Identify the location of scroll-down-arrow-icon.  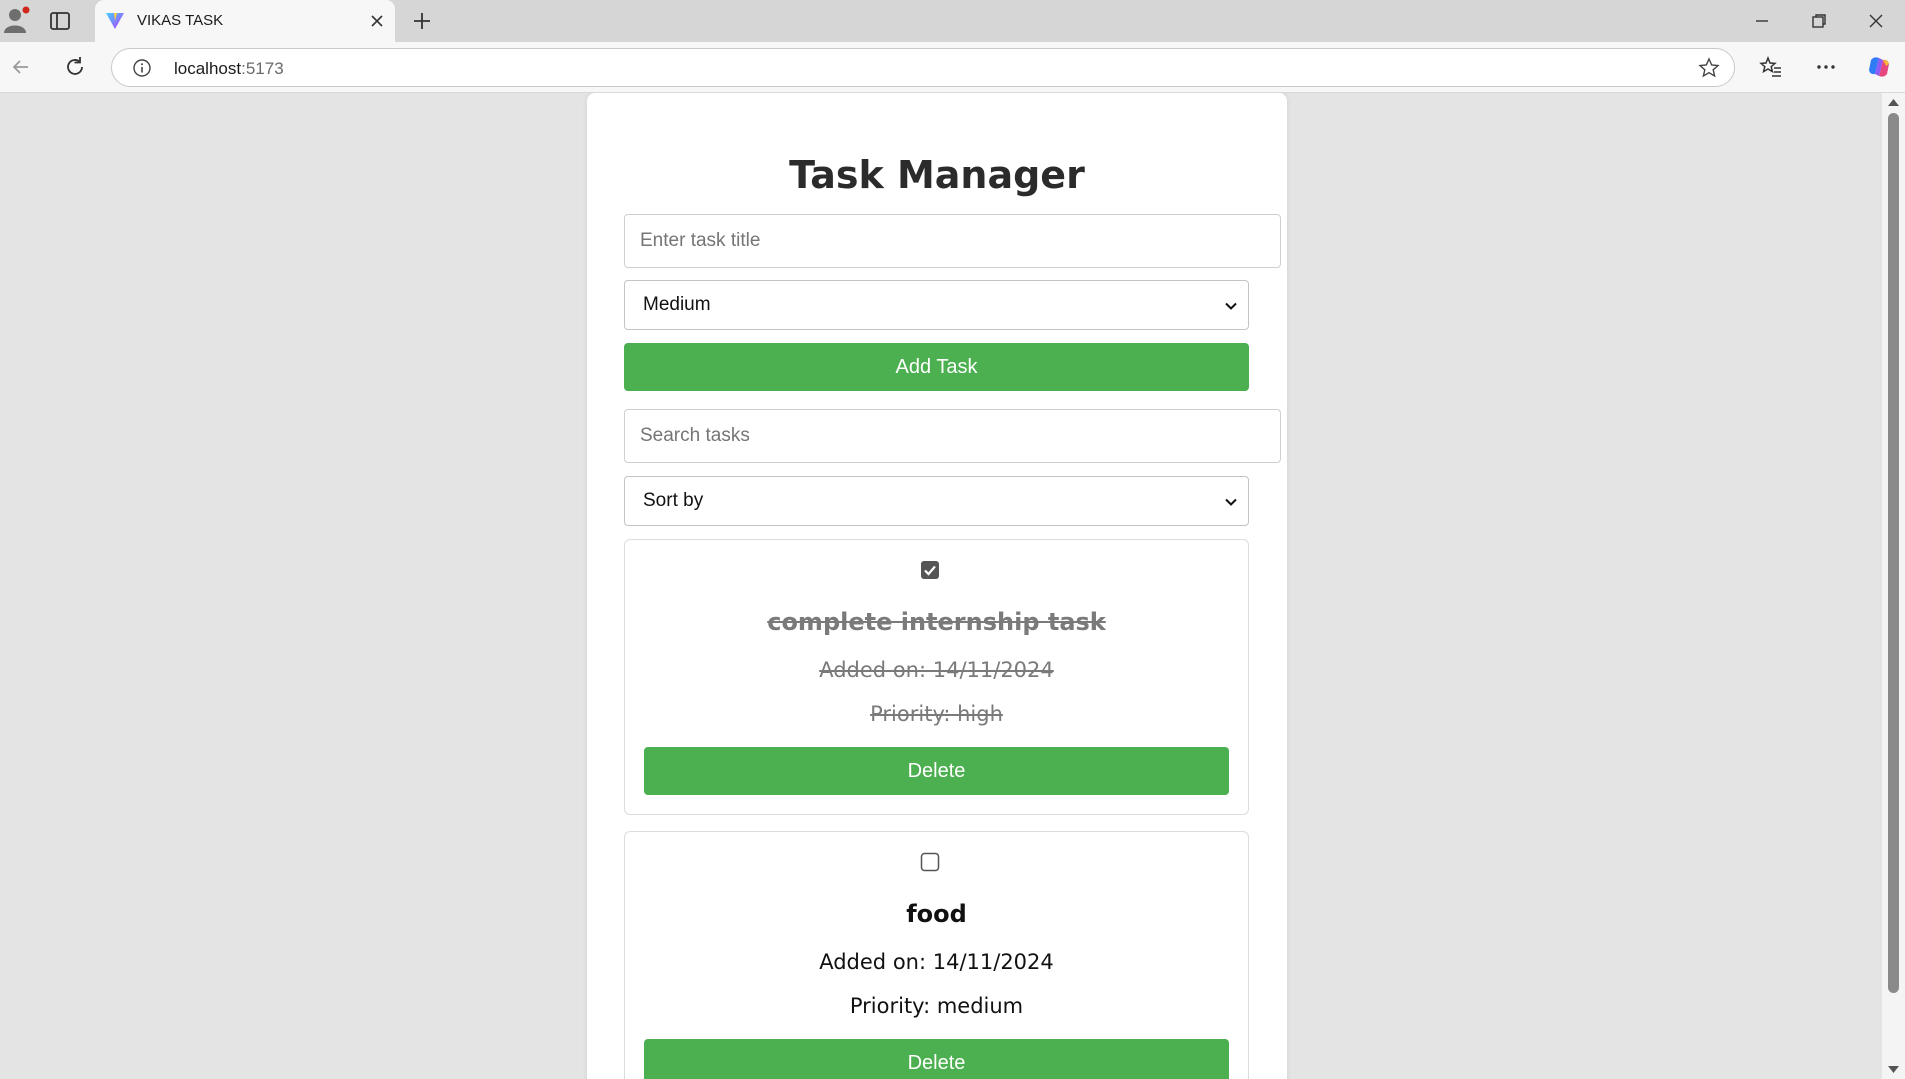
(1893, 1070).